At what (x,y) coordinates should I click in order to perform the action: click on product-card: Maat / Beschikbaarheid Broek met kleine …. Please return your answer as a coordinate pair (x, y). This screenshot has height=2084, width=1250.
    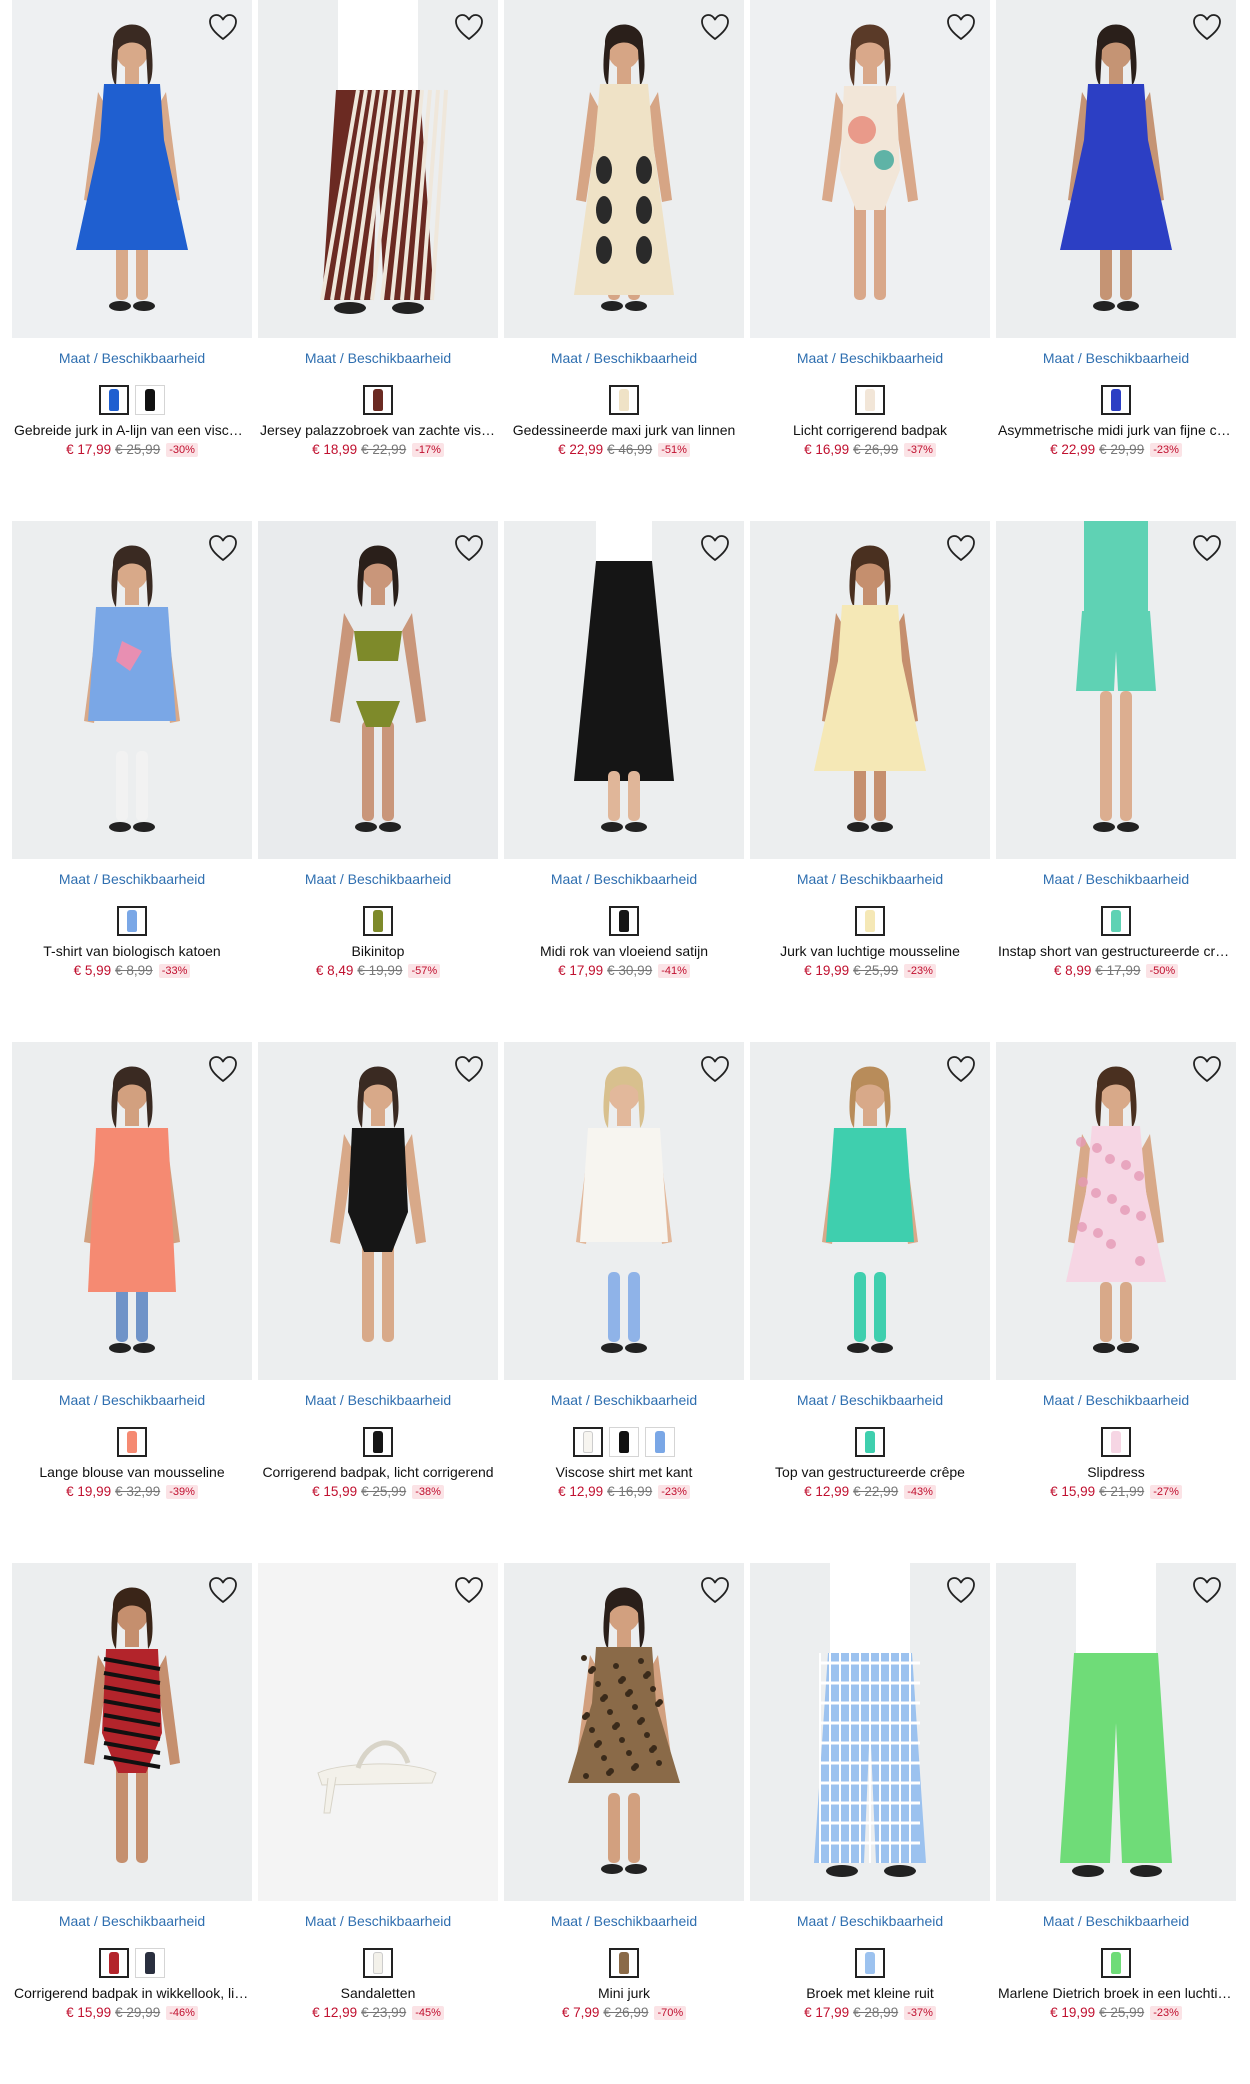
    Looking at the image, I should click on (870, 1823).